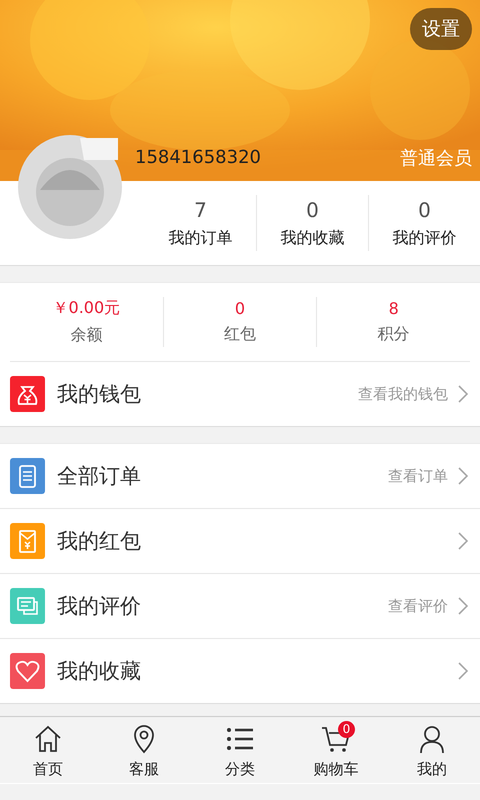  I want to click on tab-item: 购物车 0, so click(336, 750).